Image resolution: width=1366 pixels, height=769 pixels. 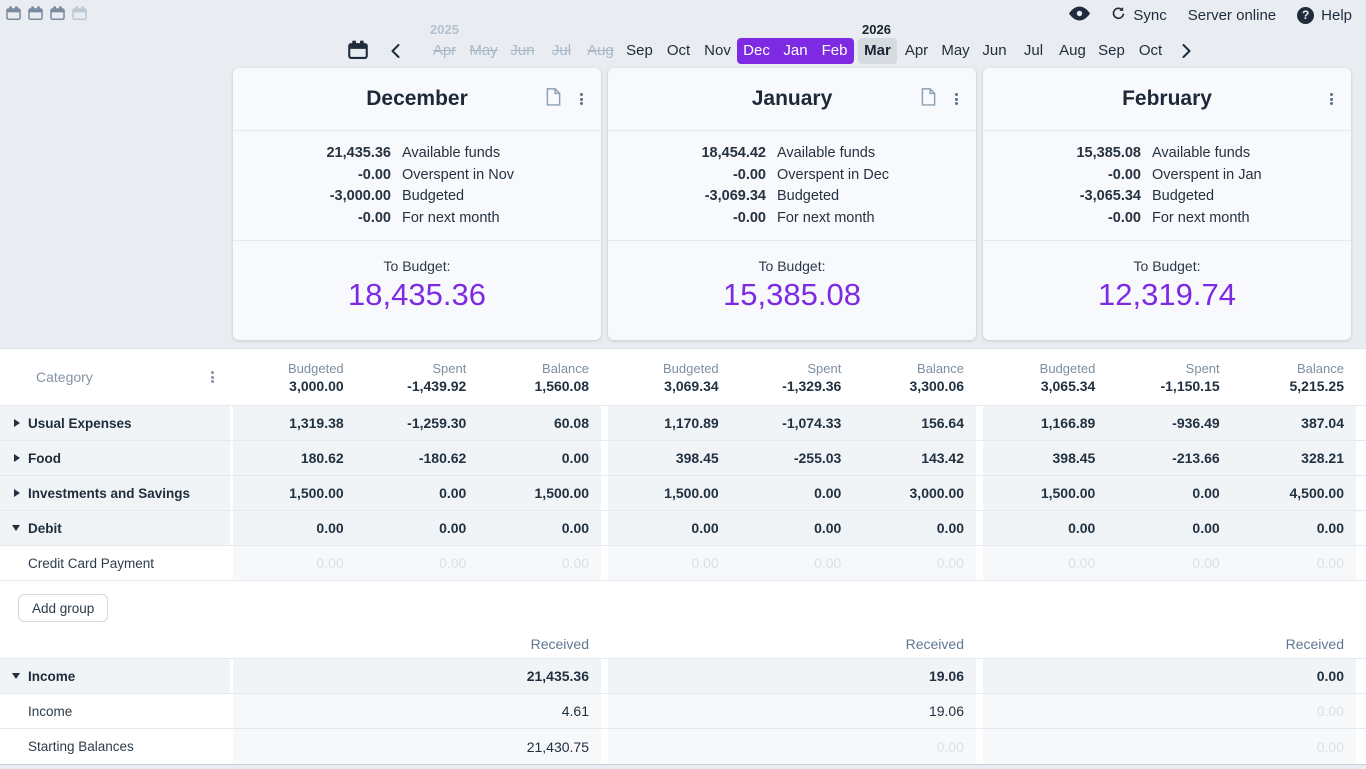 What do you see at coordinates (877, 51) in the screenshot?
I see `month-item-current: Mar` at bounding box center [877, 51].